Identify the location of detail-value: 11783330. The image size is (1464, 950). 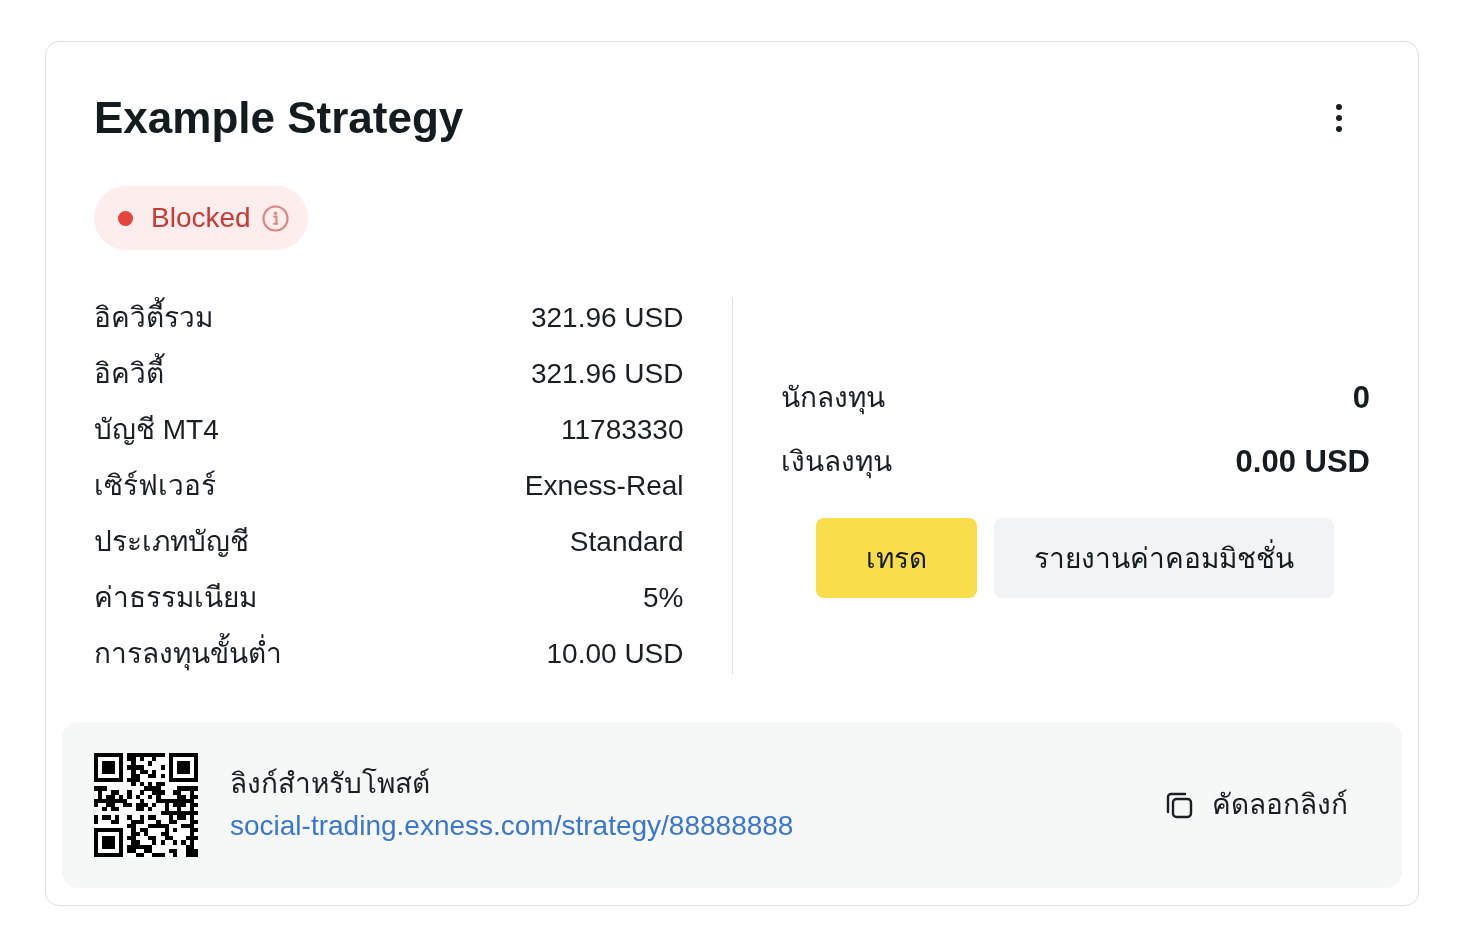
(622, 430).